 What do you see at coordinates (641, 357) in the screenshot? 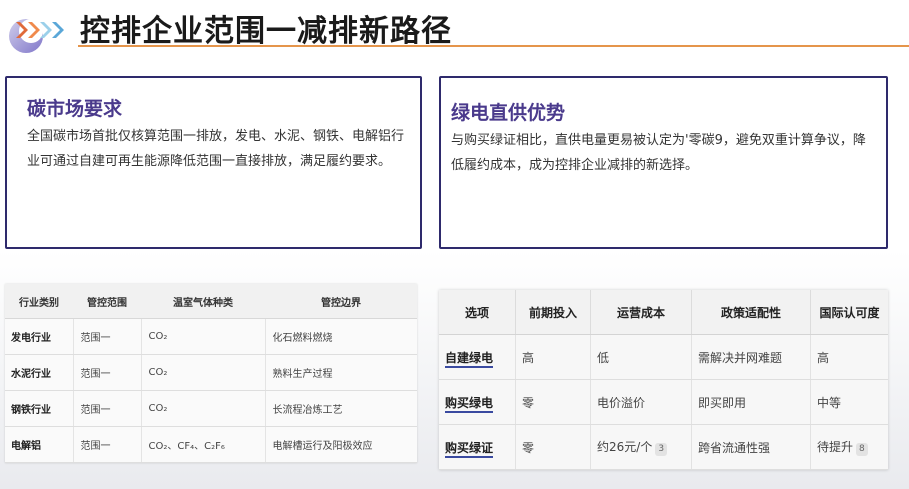
I see `table-cell: 低` at bounding box center [641, 357].